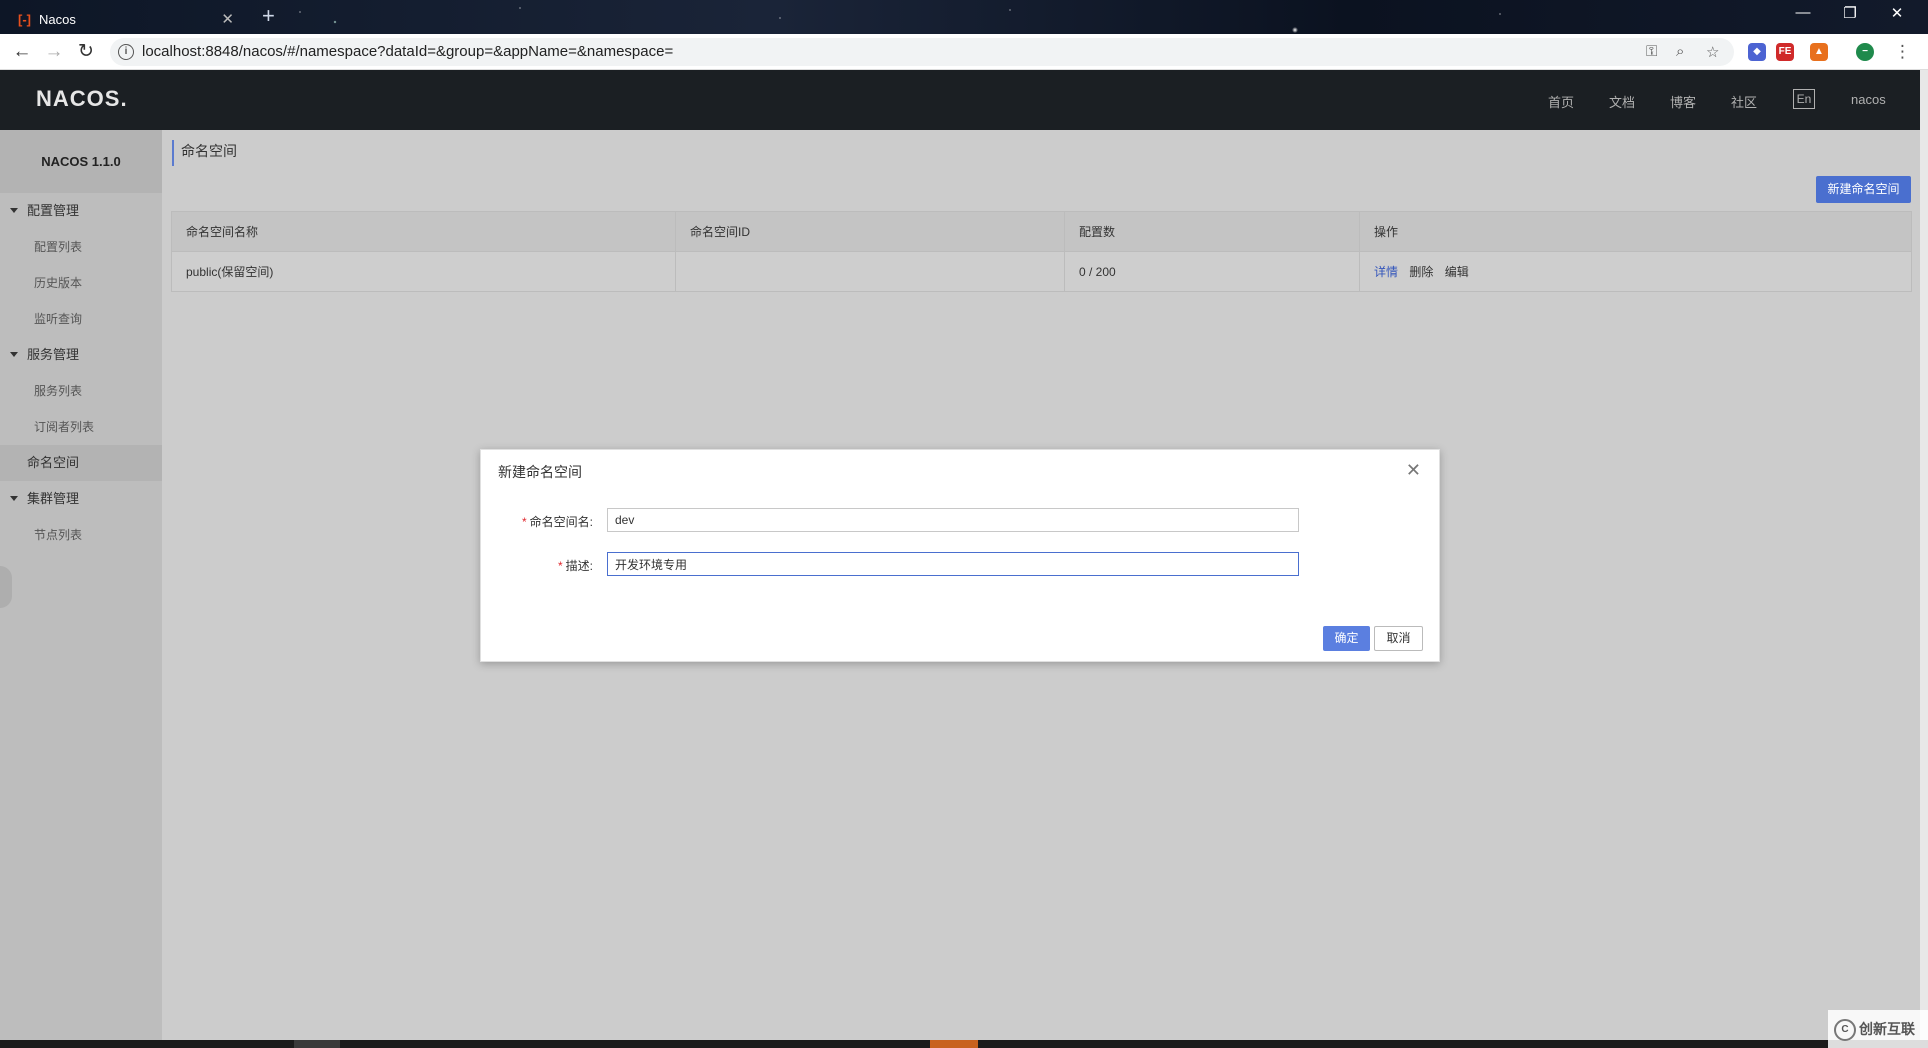  I want to click on watermark: C 创新互联, so click(1878, 1029).